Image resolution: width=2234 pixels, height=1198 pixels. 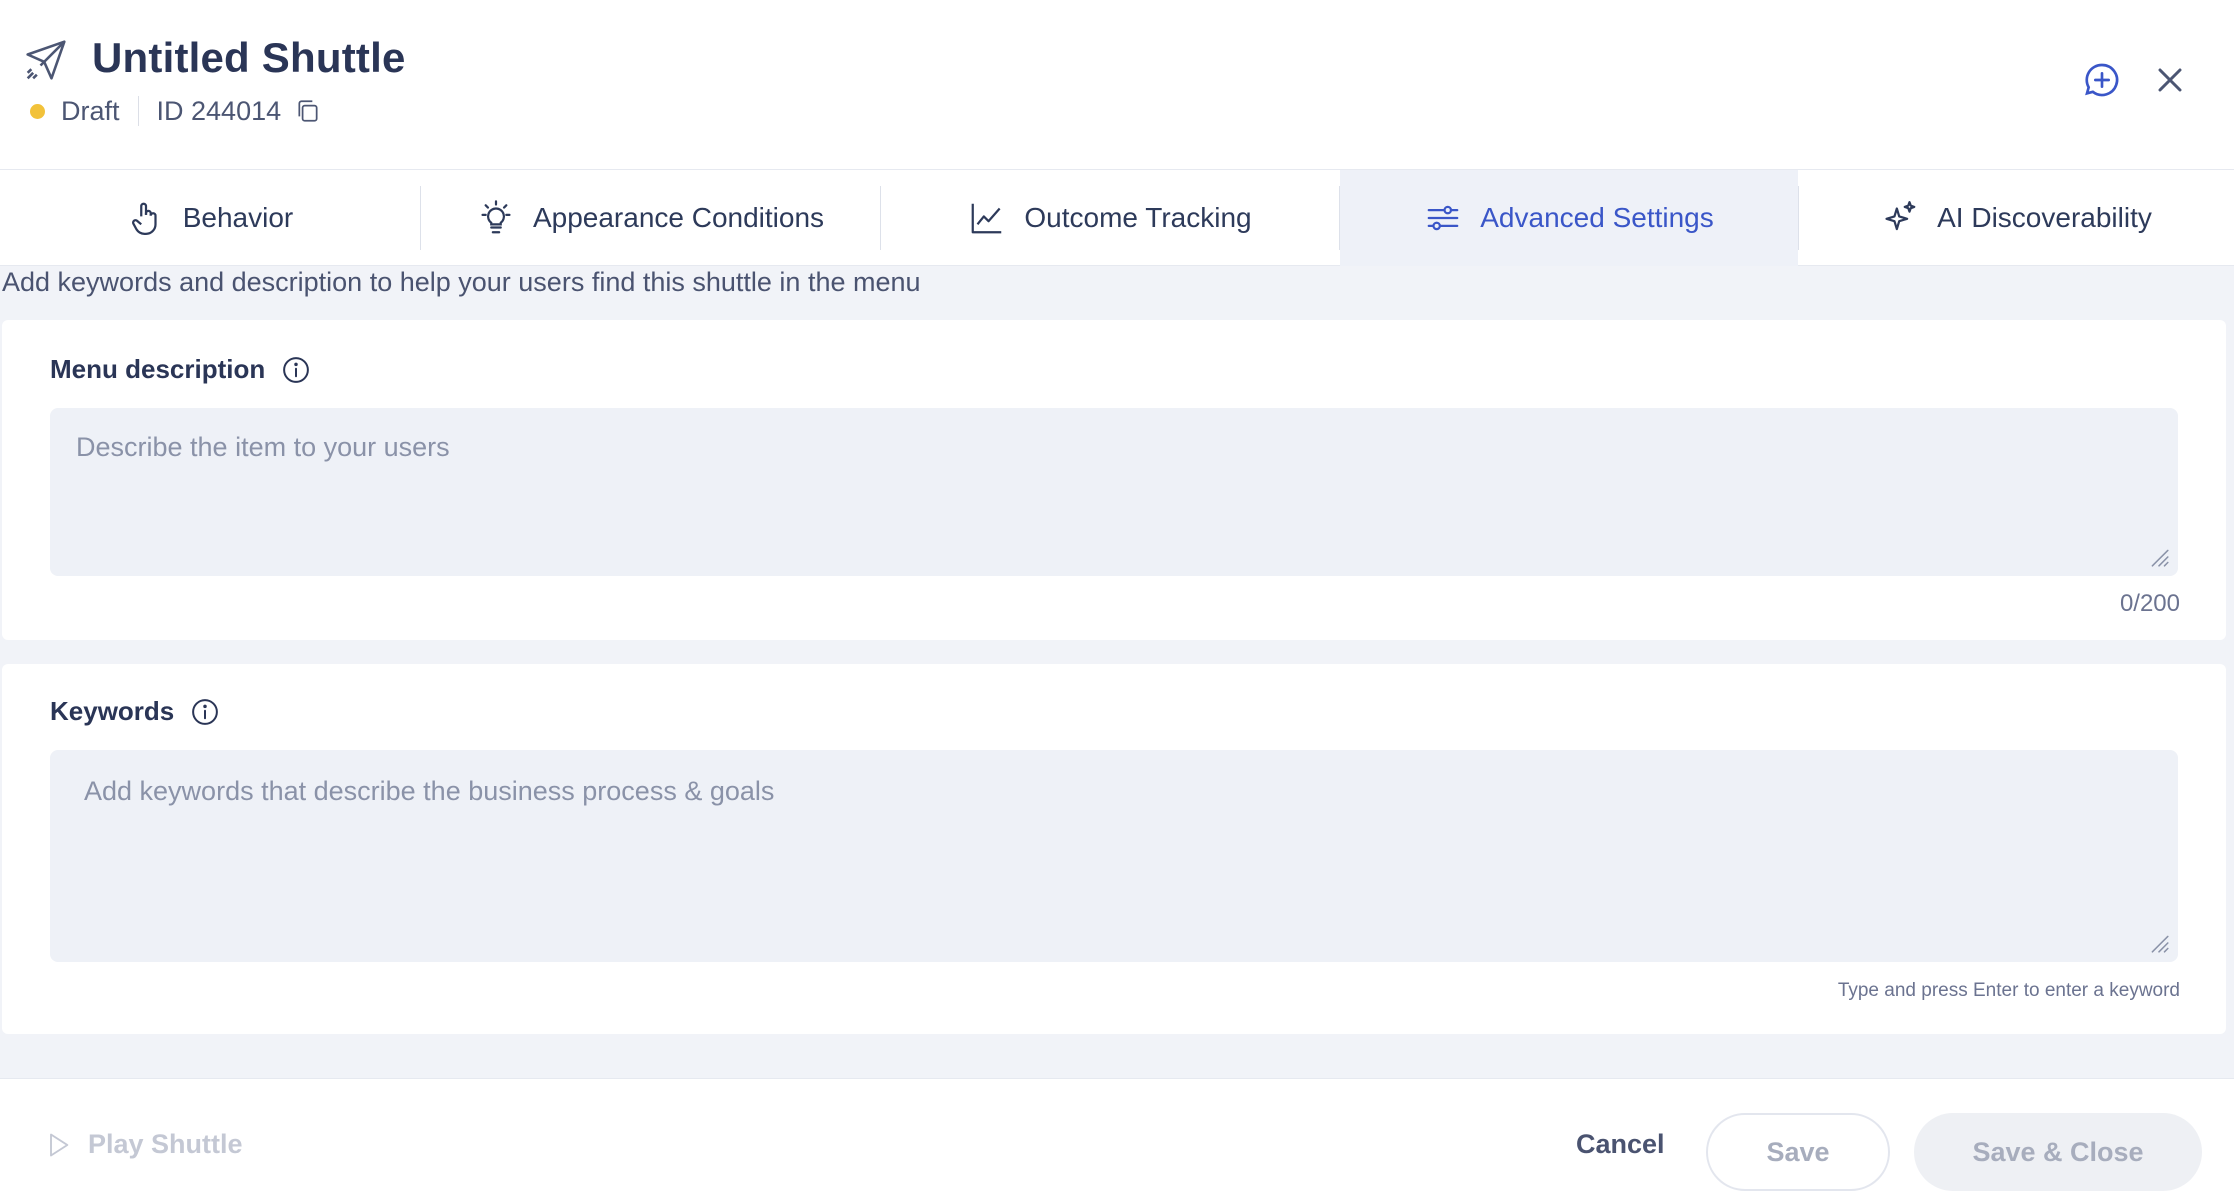 What do you see at coordinates (308, 111) in the screenshot?
I see `copy-icon` at bounding box center [308, 111].